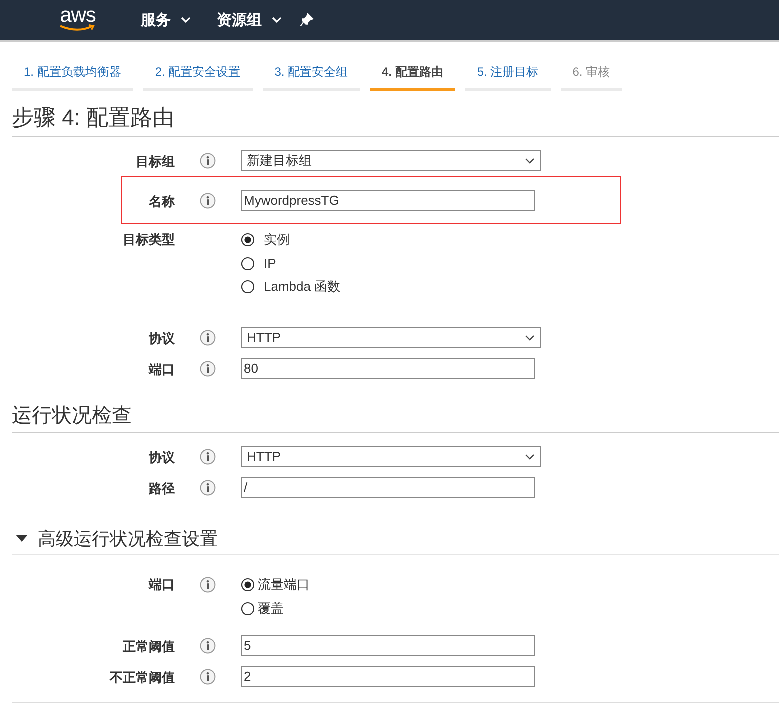  I want to click on input-field: /, so click(388, 487).